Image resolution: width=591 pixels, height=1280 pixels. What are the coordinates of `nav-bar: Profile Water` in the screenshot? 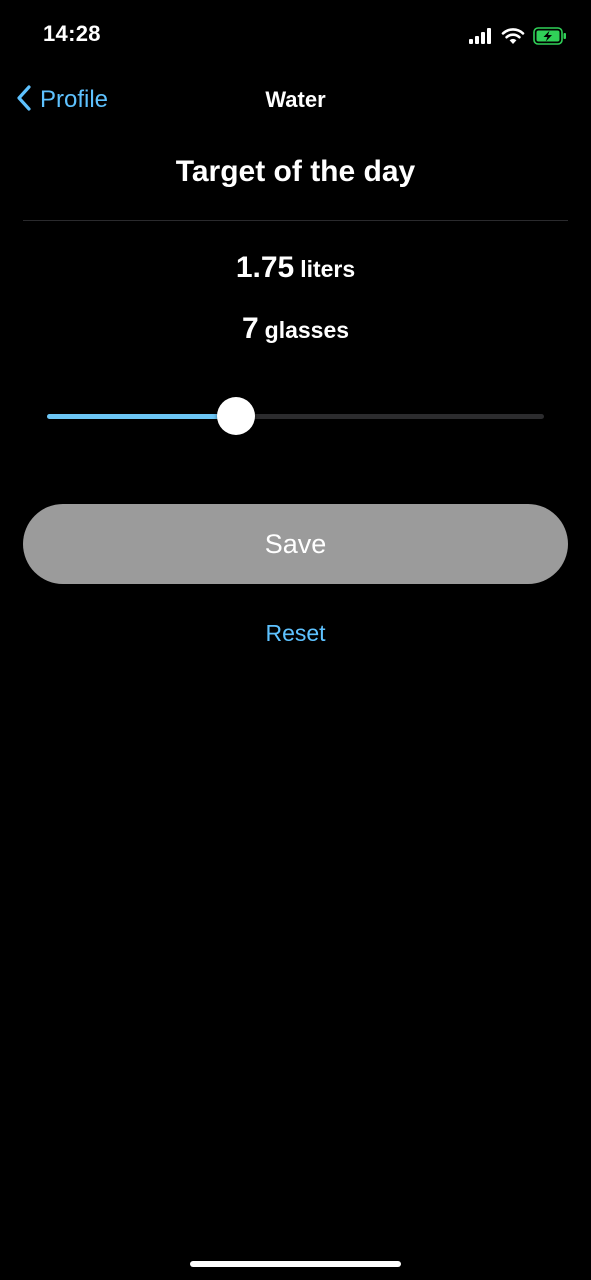 It's located at (295, 100).